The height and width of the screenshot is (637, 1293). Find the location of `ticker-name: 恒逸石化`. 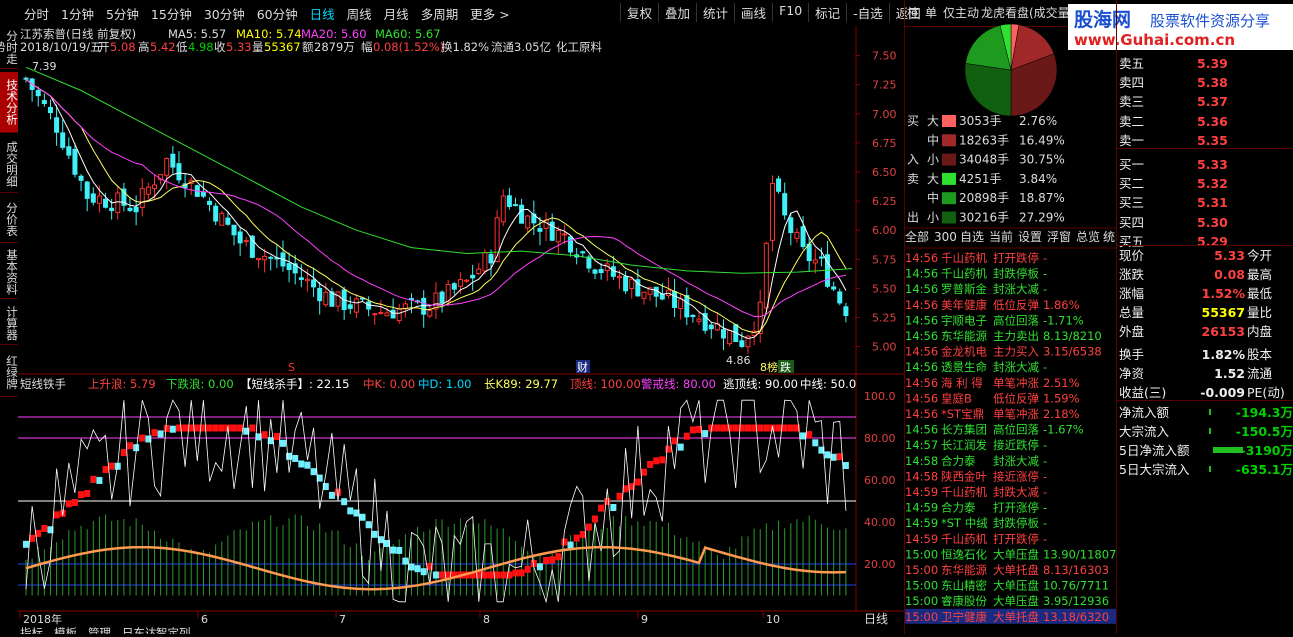

ticker-name: 恒逸石化 is located at coordinates (964, 554).